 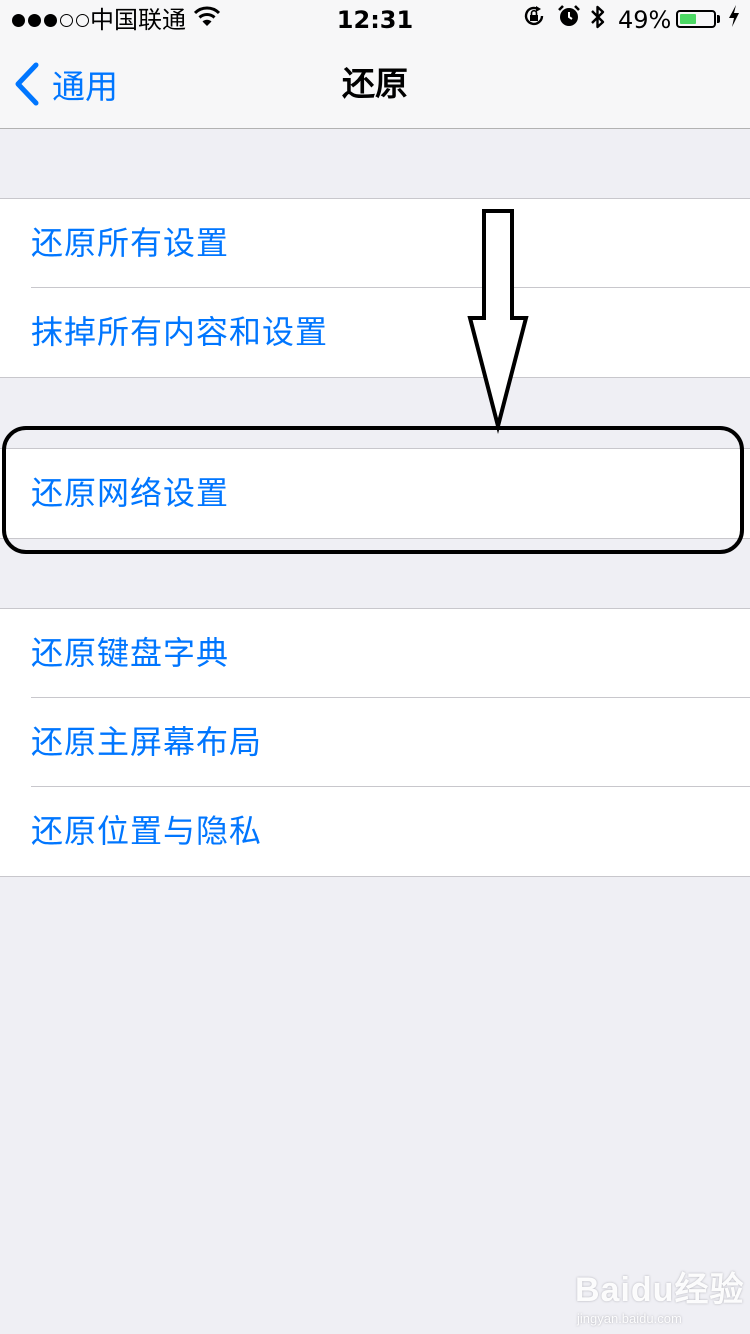 What do you see at coordinates (734, 20) in the screenshot?
I see `charging-bolt-icon` at bounding box center [734, 20].